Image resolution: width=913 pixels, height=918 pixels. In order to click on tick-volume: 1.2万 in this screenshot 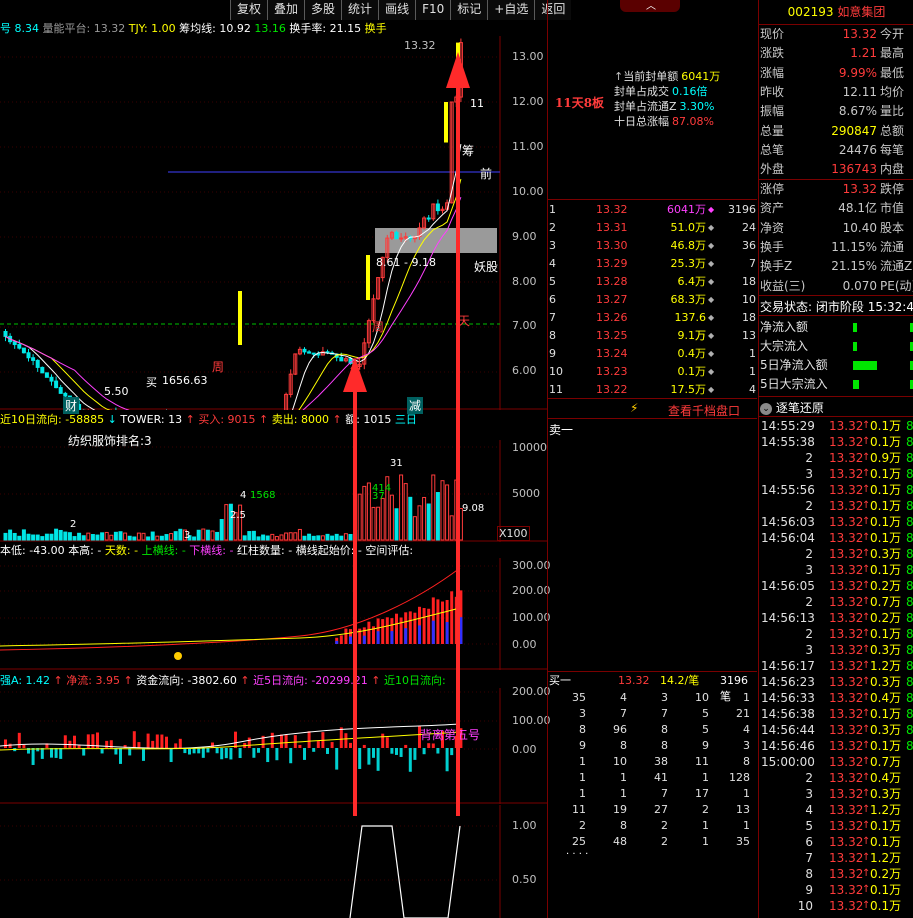, I will do `click(886, 858)`.